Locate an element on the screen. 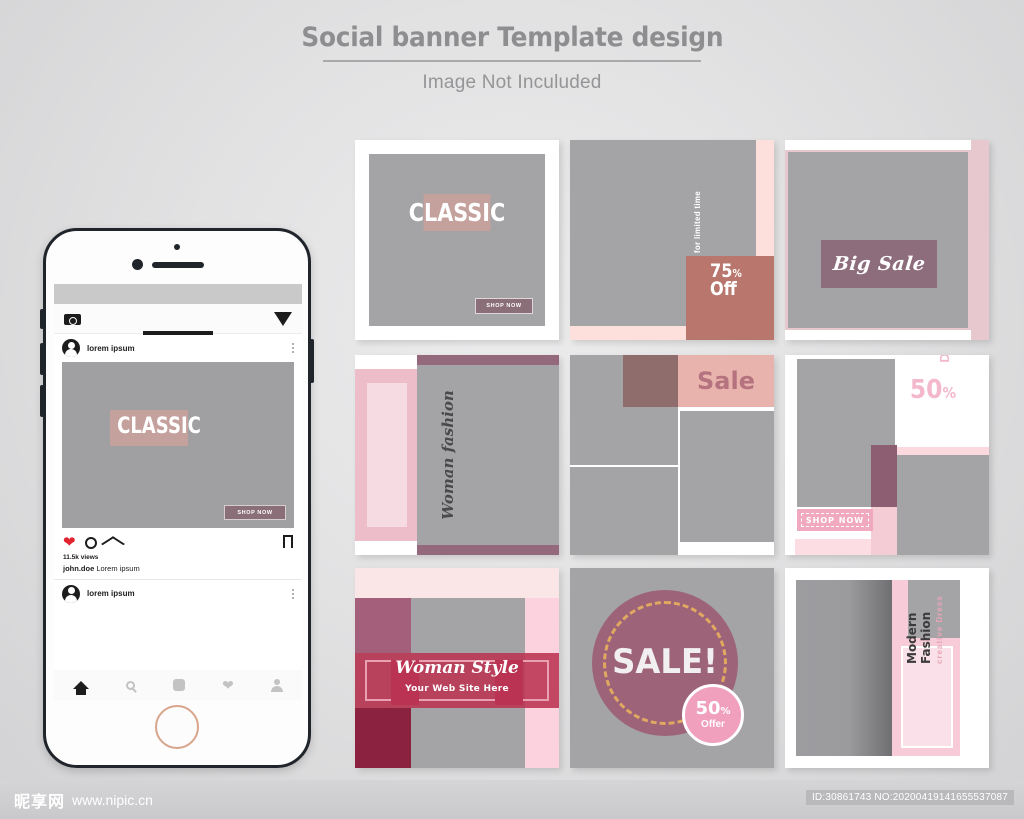 This screenshot has height=819, width=1024. square-icon is located at coordinates (178, 685).